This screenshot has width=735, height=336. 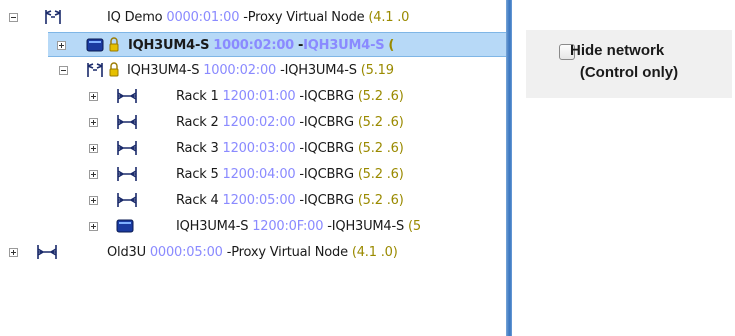 I want to click on tree-row-rack-2: Rack 2 1200:02:00 -IQCBRG (5.2 .6), so click(x=253, y=122).